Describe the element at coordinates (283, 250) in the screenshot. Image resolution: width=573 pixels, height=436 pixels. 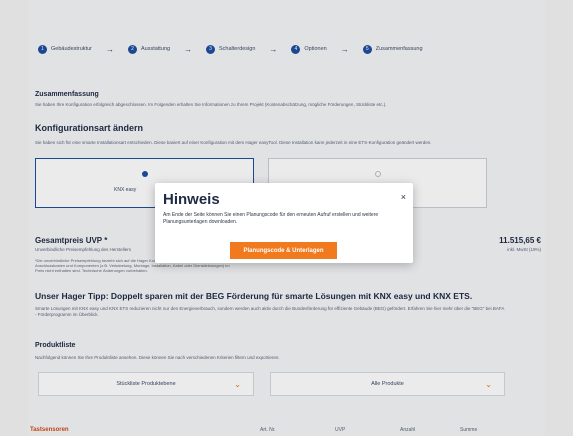
I see `planning-code-button: Planungscode & Unterlagen` at that location.